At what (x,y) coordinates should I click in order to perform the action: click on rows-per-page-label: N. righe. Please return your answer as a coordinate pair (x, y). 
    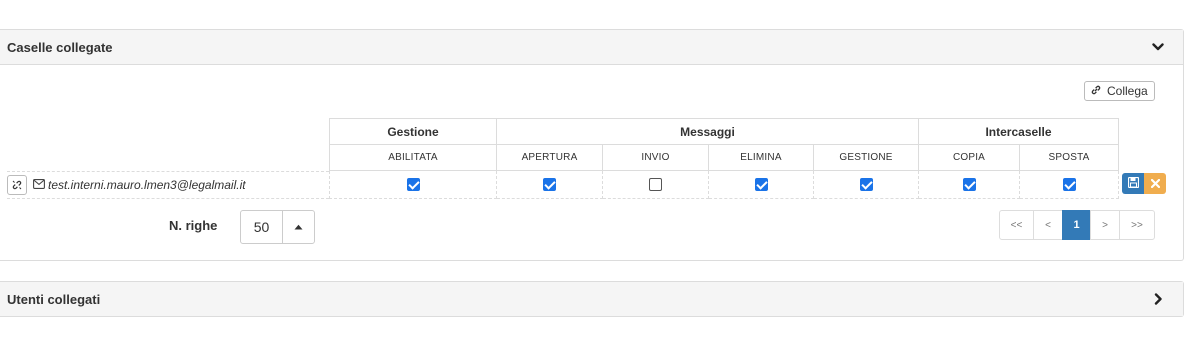
    Looking at the image, I should click on (193, 225).